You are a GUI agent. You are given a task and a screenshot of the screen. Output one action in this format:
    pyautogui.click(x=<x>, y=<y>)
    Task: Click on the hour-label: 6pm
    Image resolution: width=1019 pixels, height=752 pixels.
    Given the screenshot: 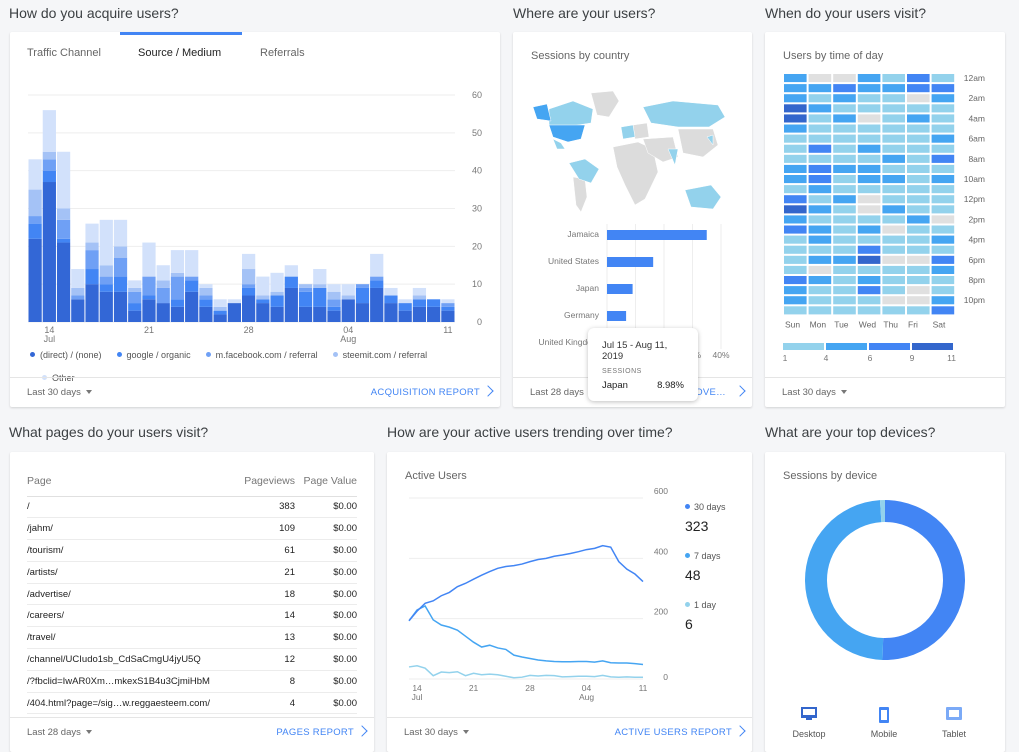 What is the action you would take?
    pyautogui.click(x=976, y=260)
    